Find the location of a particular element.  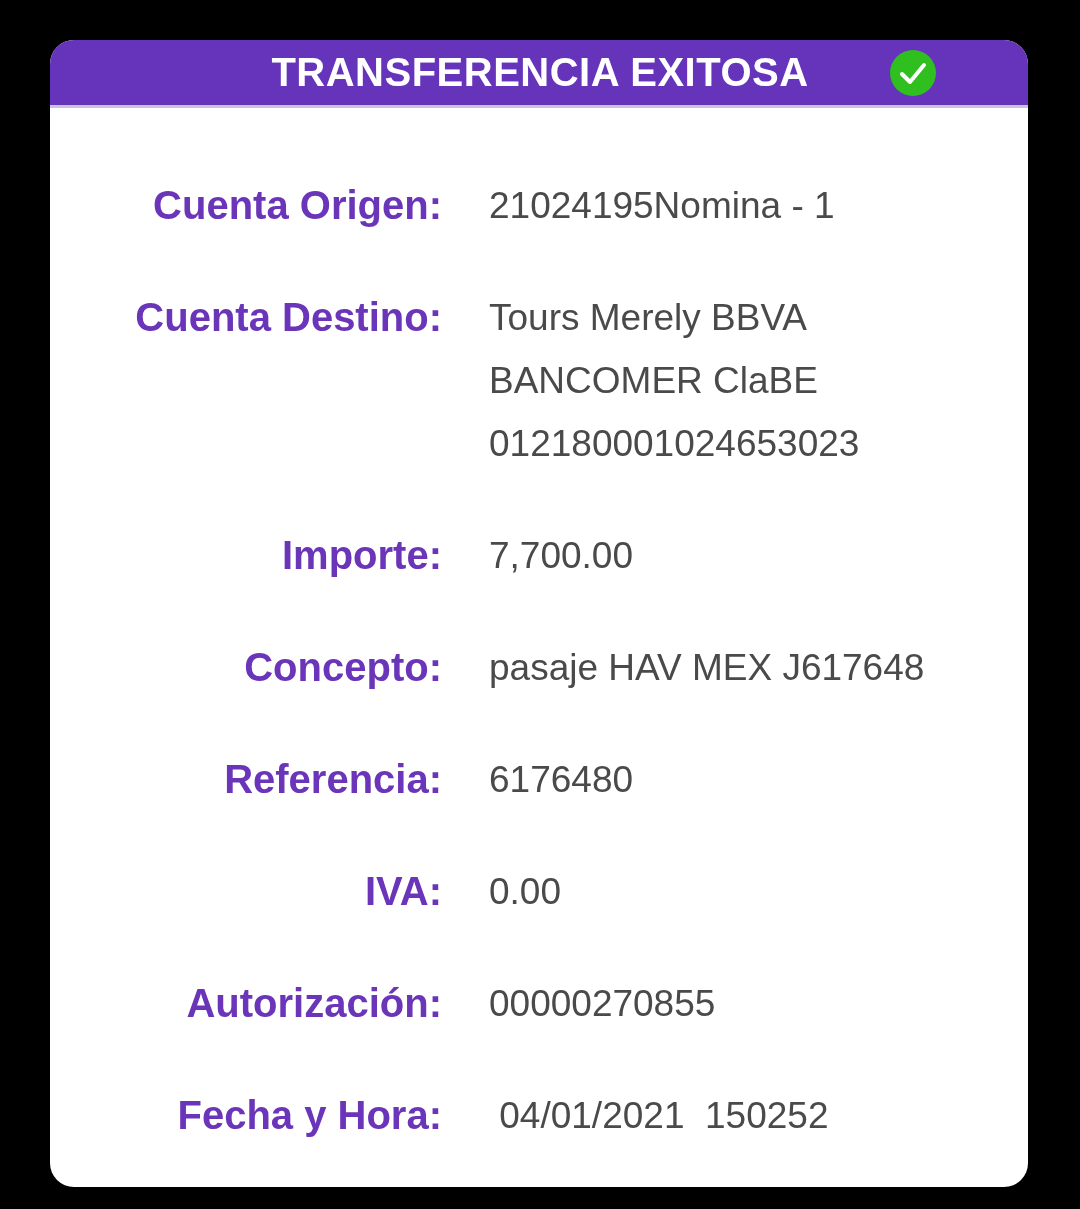

field-value: 00000270855 is located at coordinates (603, 1004).